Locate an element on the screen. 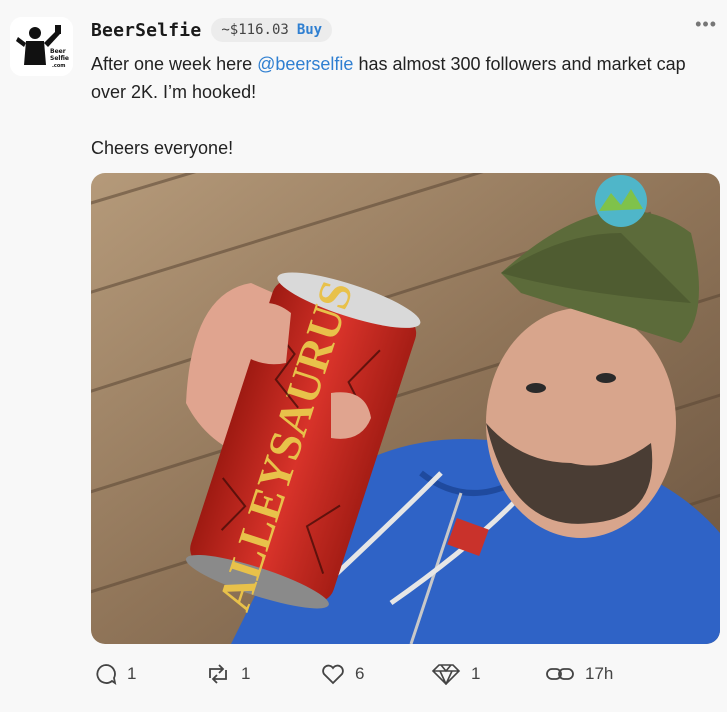 This screenshot has height=712, width=727. reply-action: 1 is located at coordinates (115, 674).